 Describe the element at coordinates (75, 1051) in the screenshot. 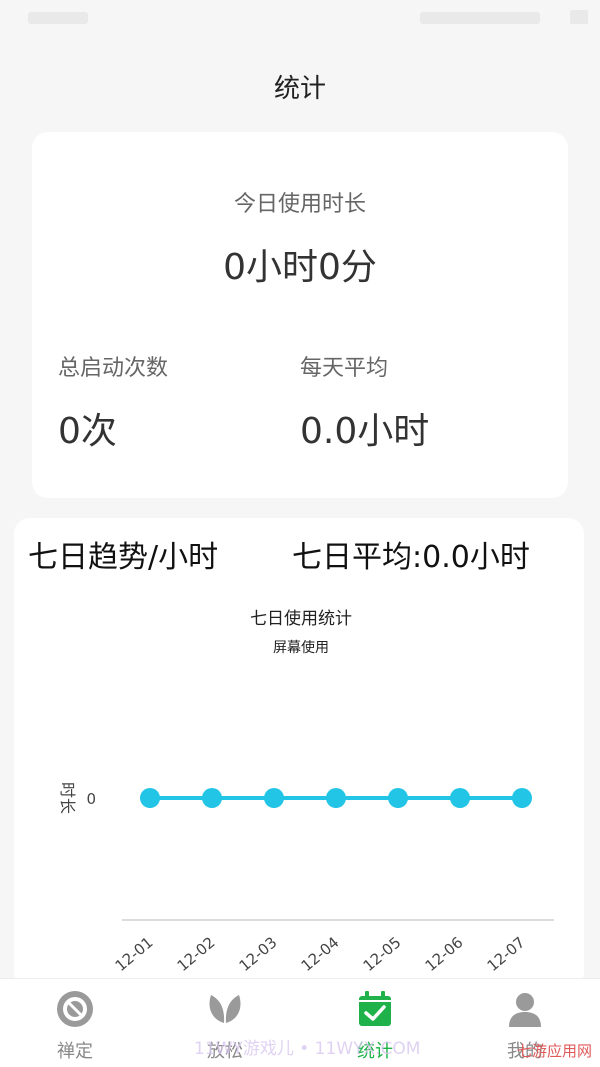

I see `nav-label-meditation: 禅定` at that location.